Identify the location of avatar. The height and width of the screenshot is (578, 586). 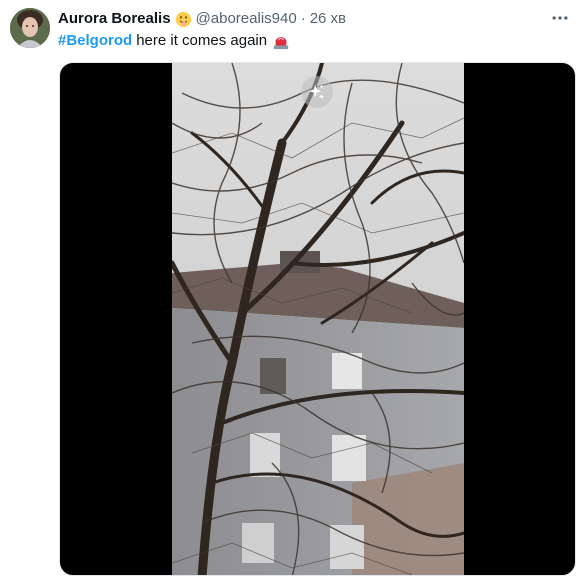
(30, 28).